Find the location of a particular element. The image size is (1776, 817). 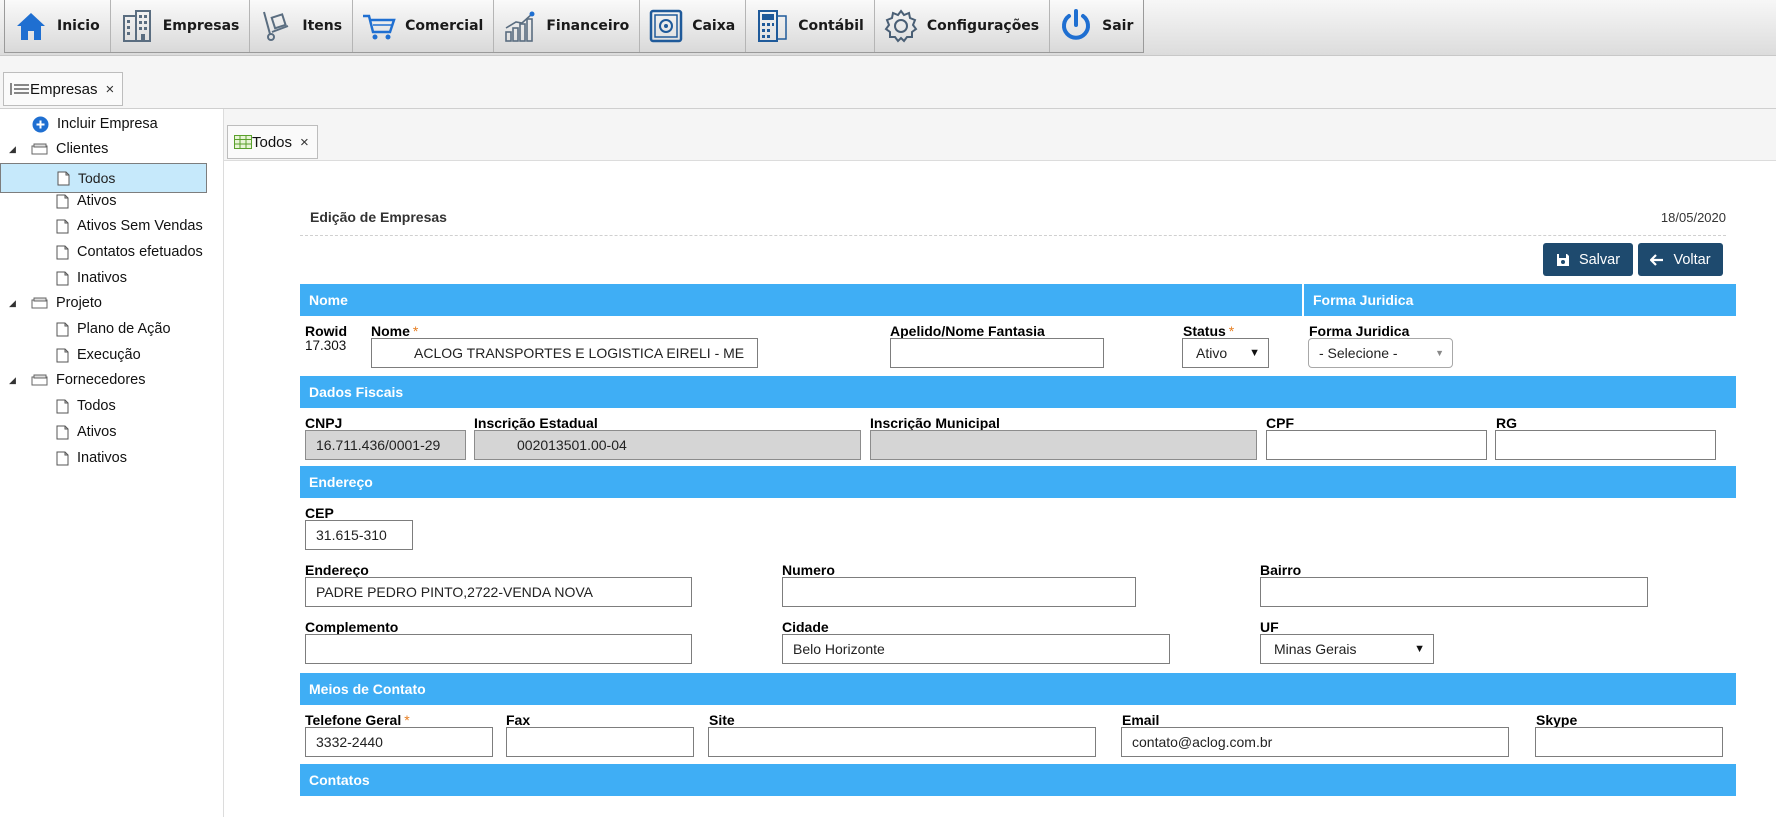

menu-item-itens: Itens is located at coordinates (302, 26).